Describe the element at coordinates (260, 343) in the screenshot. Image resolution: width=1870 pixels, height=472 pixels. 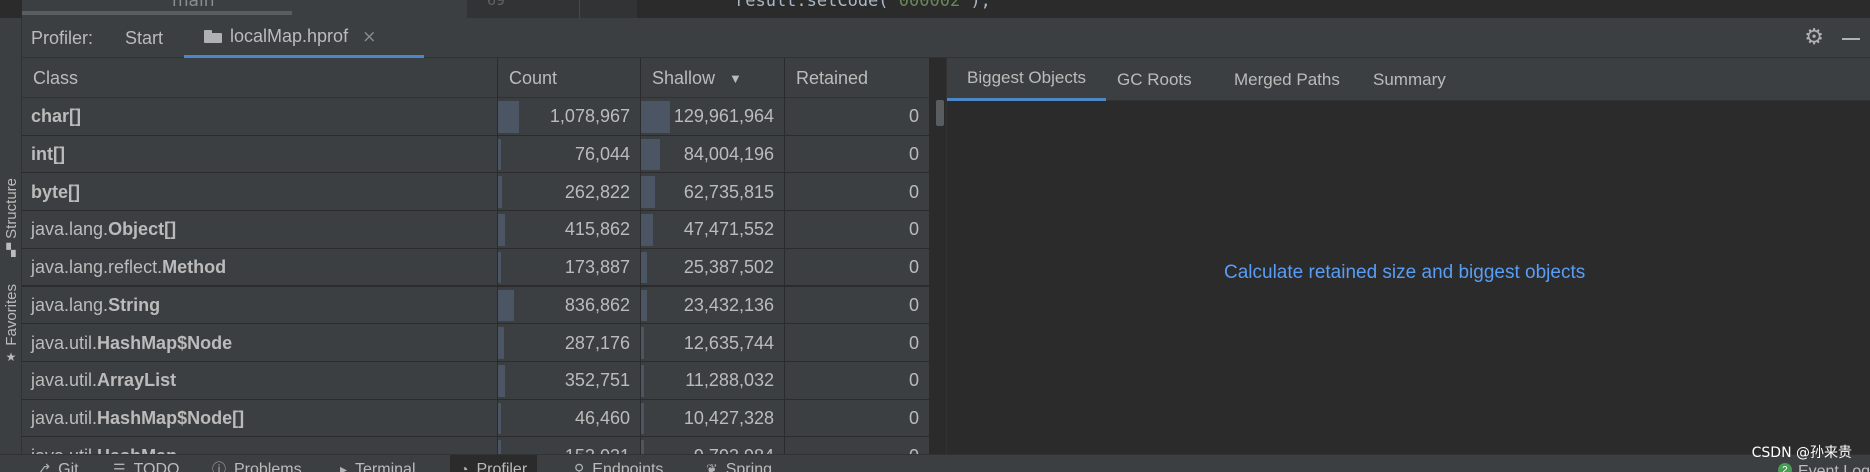
I see `class-cell: java.util. HashMap$Node` at that location.